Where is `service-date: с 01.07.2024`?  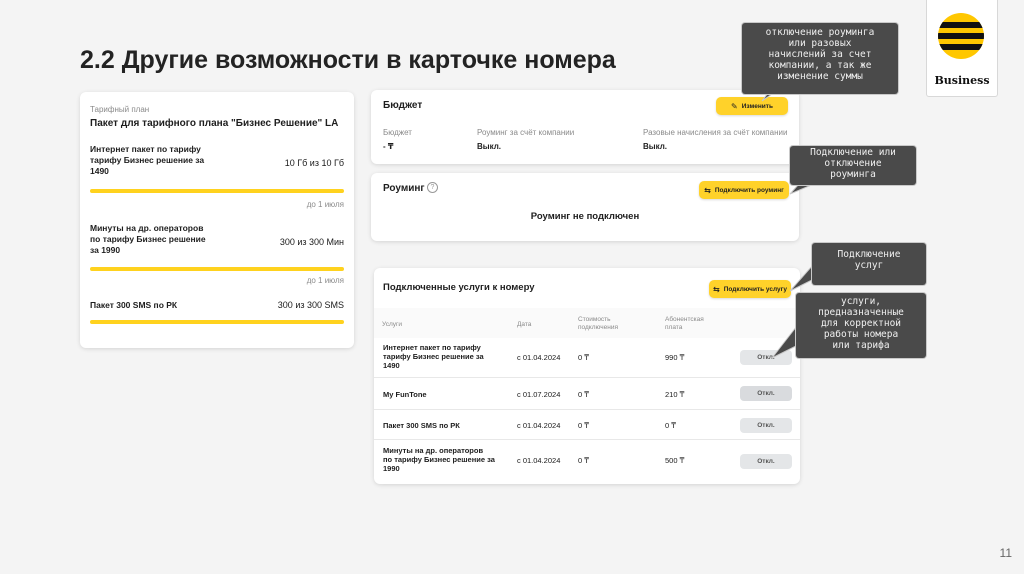
service-date: с 01.07.2024 is located at coordinates (539, 394).